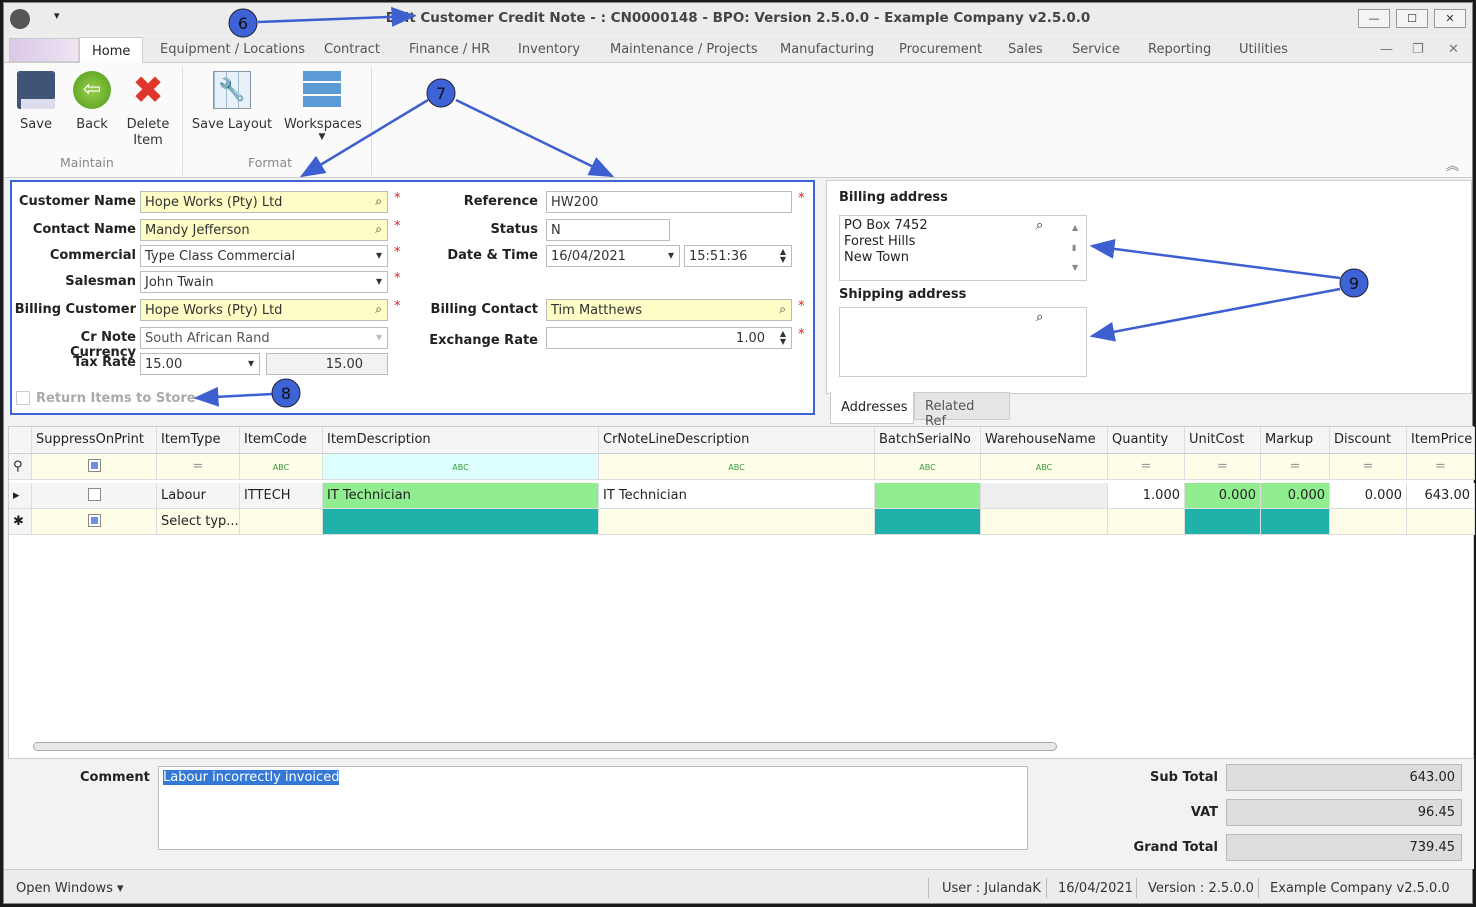 Image resolution: width=1476 pixels, height=907 pixels. Describe the element at coordinates (441, 93) in the screenshot. I see `annotation-7: 7` at that location.